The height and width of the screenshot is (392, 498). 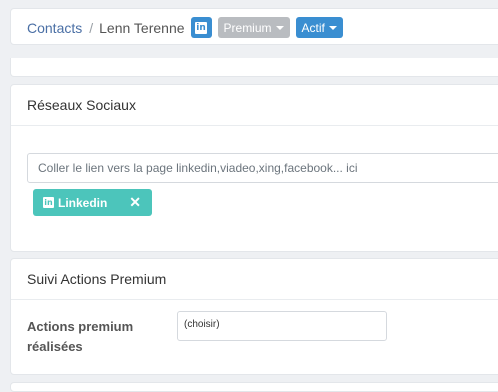 I want to click on linkedin-tag: in Linkedin ✕, so click(x=92, y=202).